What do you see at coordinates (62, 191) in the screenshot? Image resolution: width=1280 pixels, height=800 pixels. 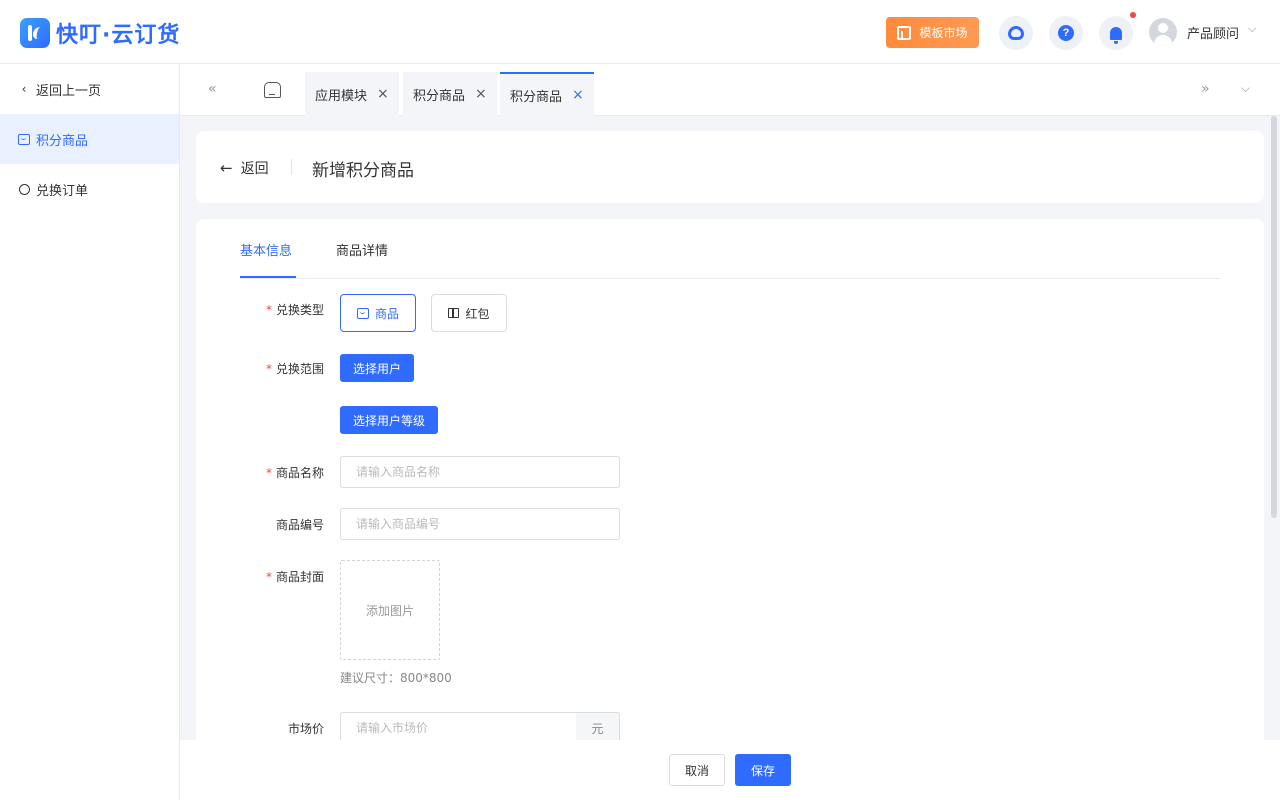 I see `sidebar-item-label: 兑换订单` at bounding box center [62, 191].